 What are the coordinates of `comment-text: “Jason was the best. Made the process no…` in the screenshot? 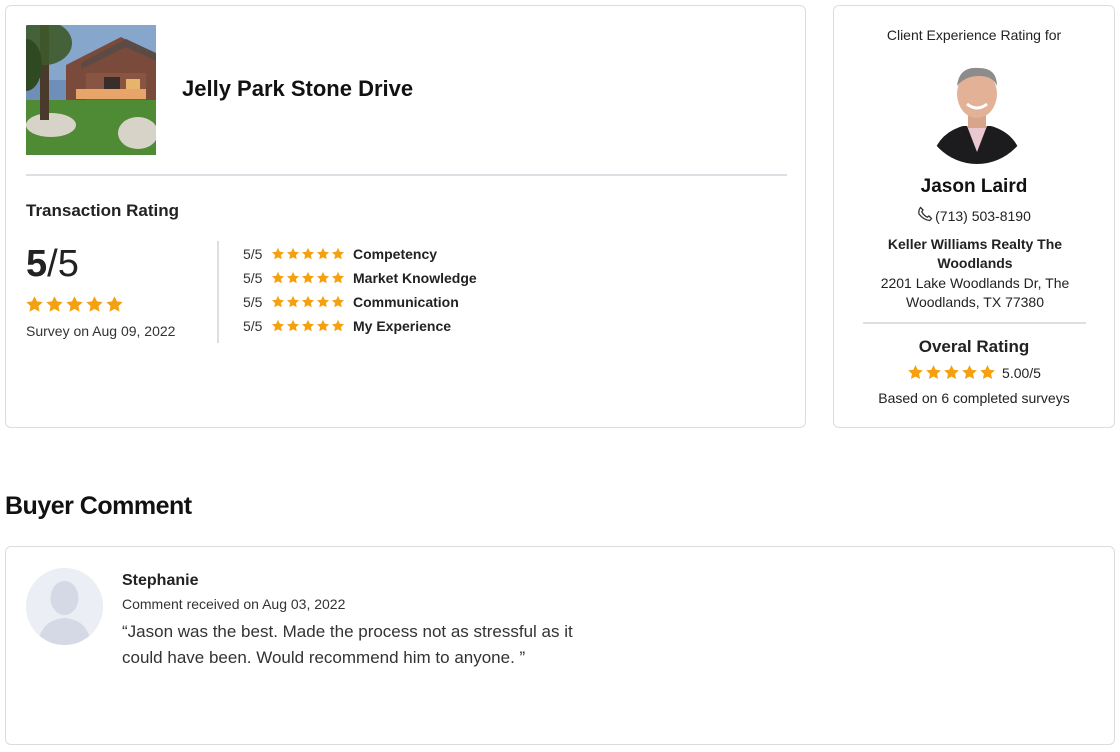 It's located at (347, 644).